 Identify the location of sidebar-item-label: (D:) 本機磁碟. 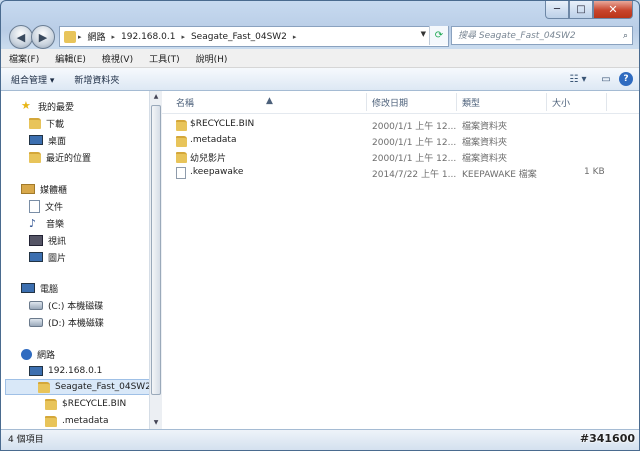
(76, 323).